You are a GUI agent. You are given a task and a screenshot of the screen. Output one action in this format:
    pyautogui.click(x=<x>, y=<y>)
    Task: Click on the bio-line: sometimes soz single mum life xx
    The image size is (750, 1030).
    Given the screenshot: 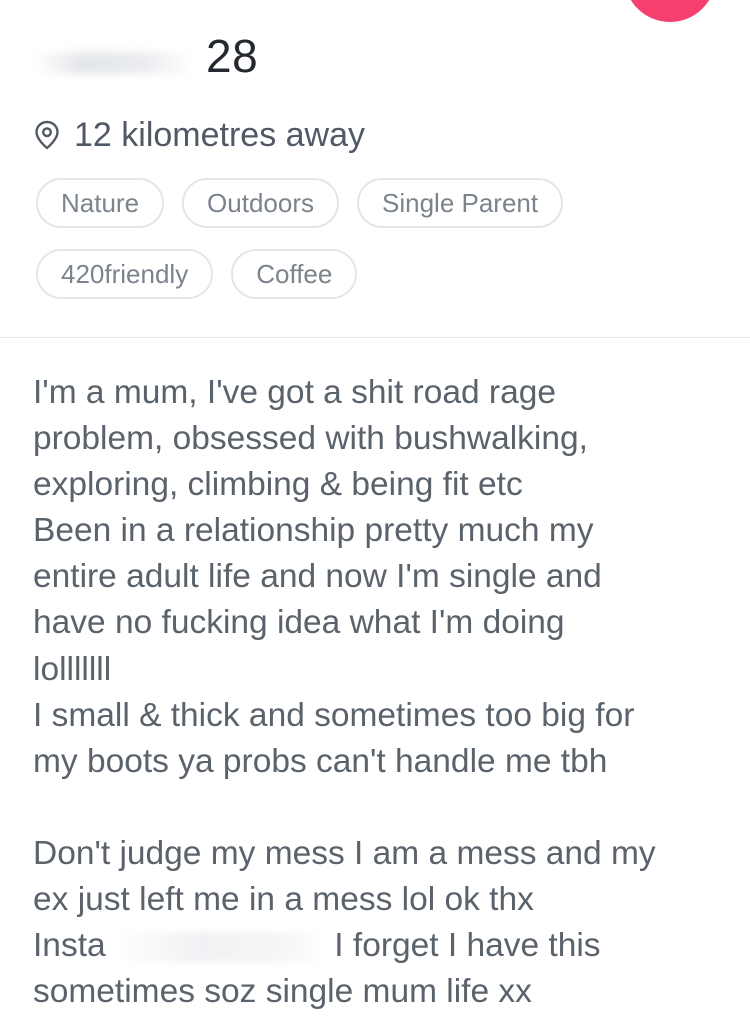 What is the action you would take?
    pyautogui.click(x=282, y=992)
    